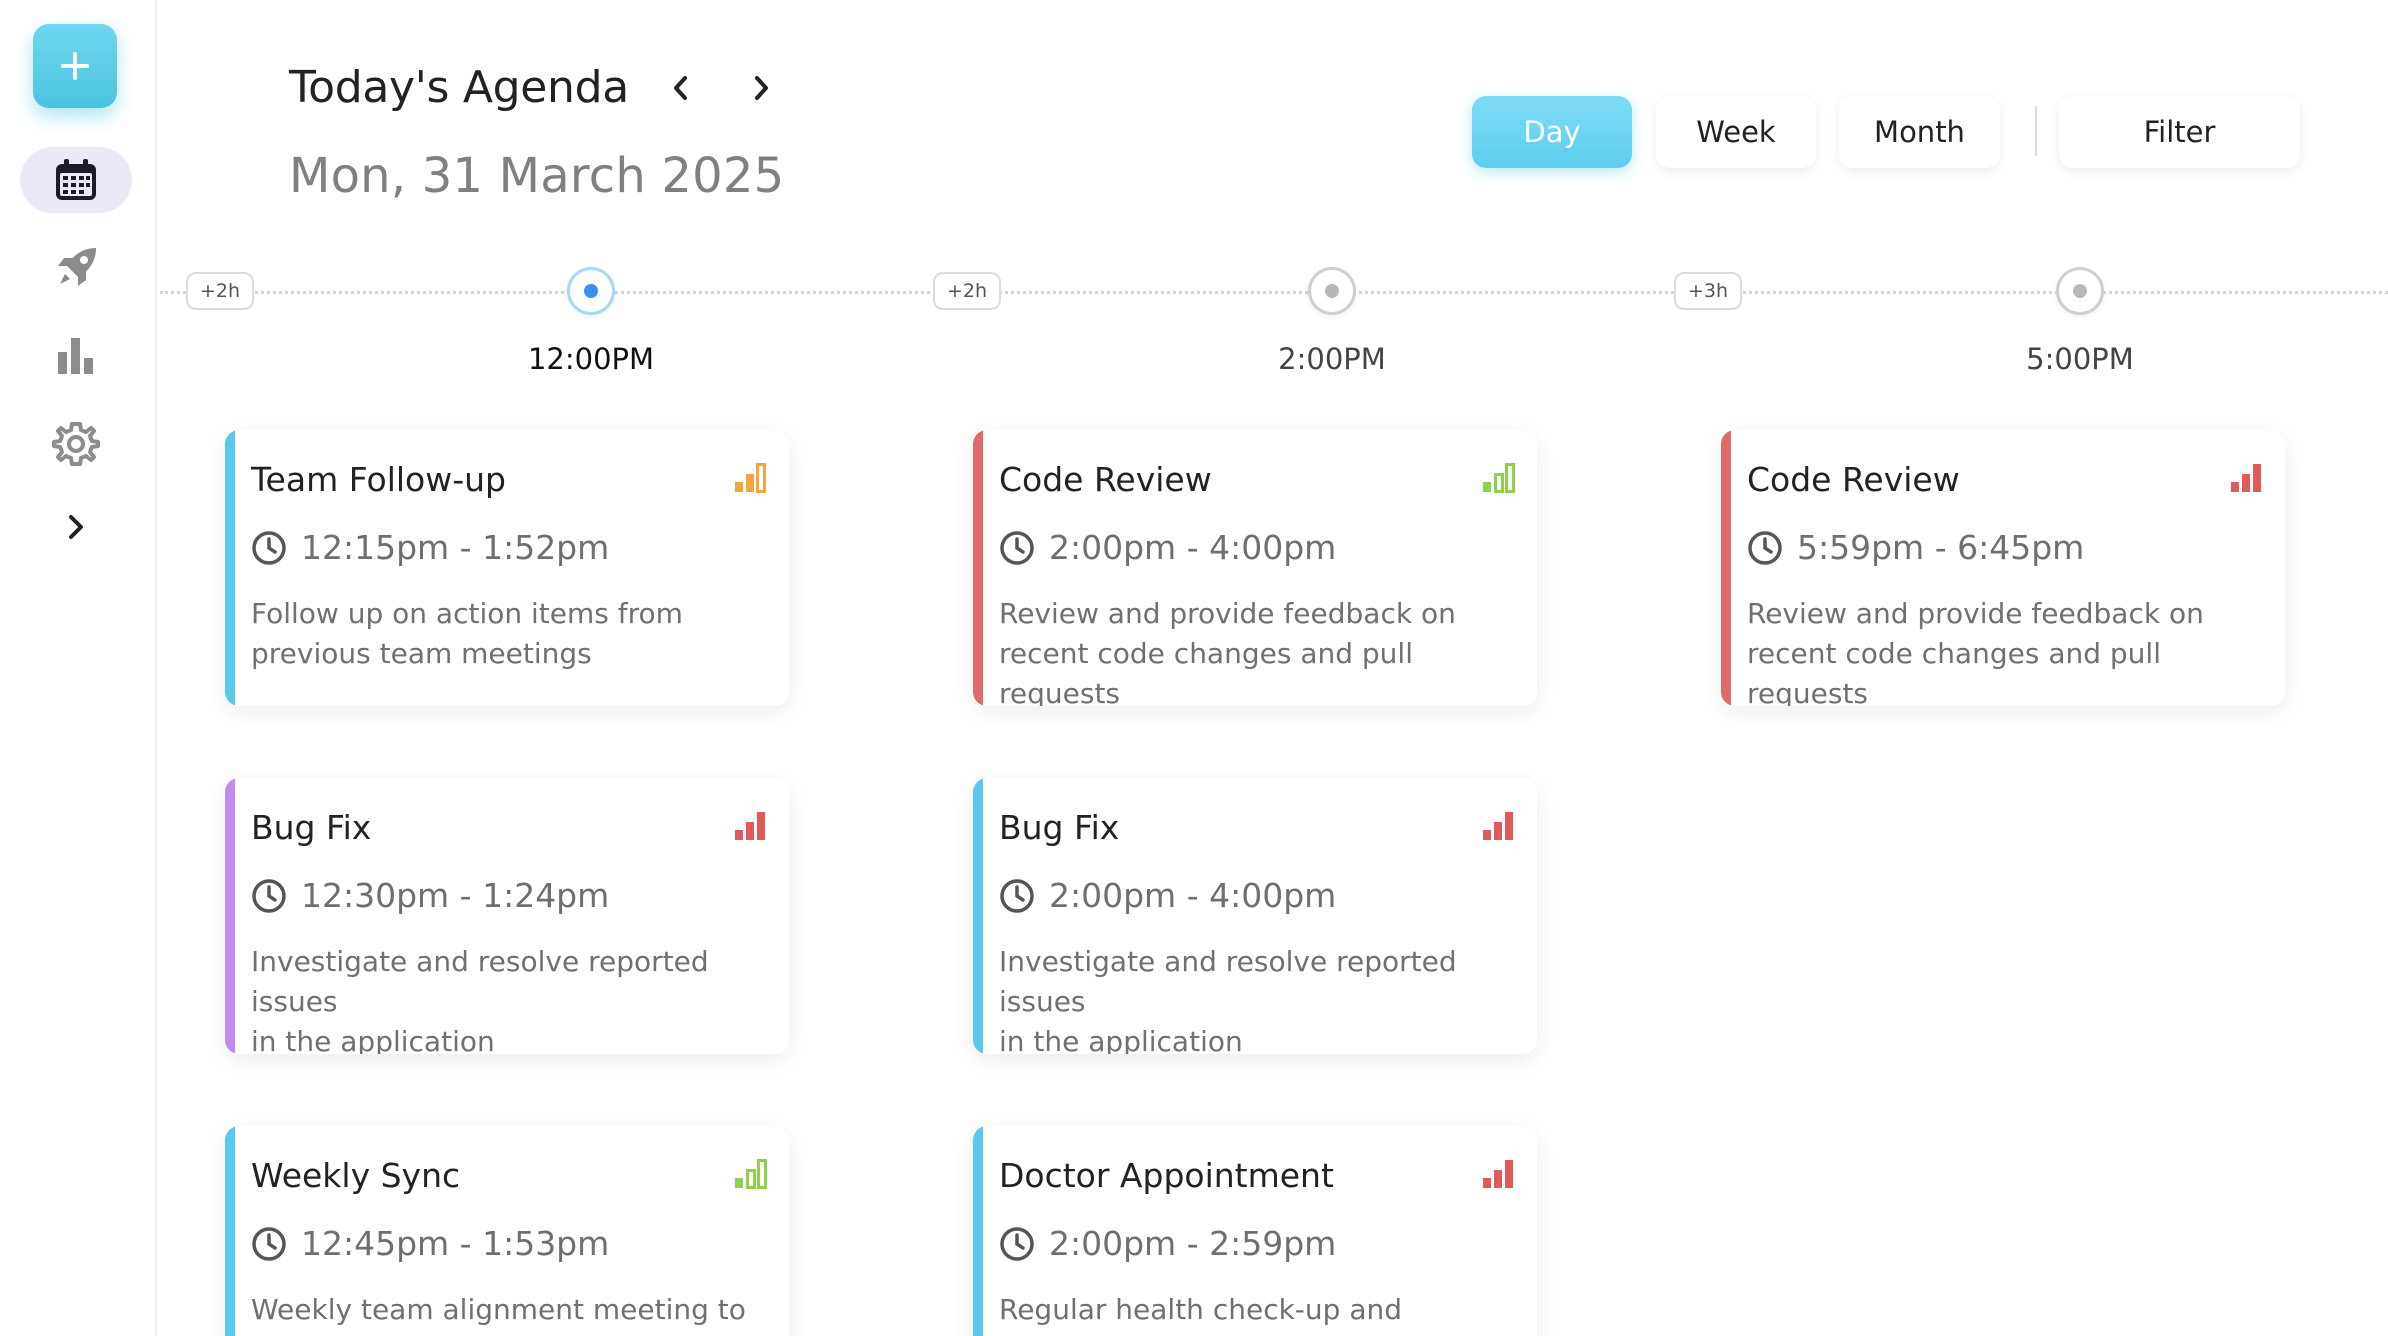  I want to click on page-title: Today's Agenda, so click(459, 87).